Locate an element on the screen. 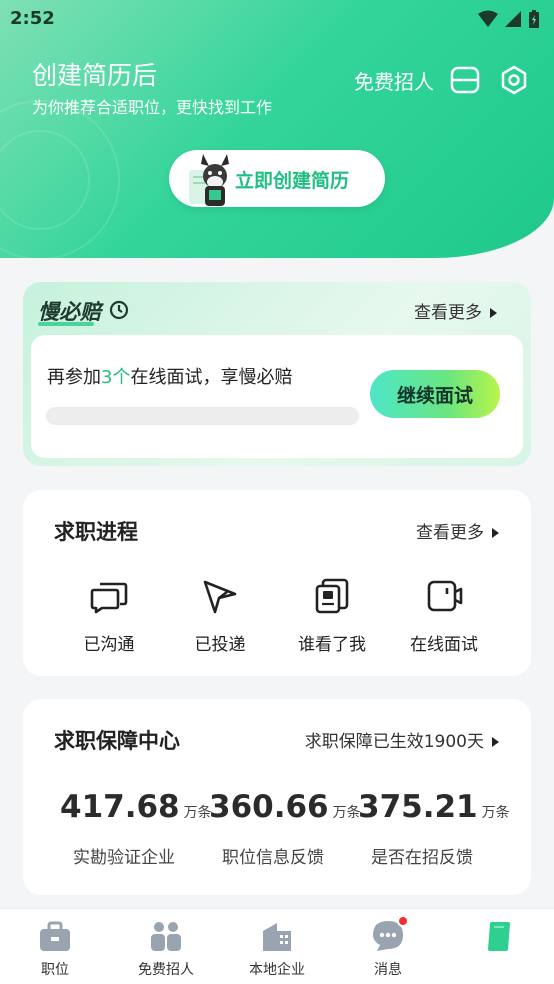  clock-icon is located at coordinates (119, 310).